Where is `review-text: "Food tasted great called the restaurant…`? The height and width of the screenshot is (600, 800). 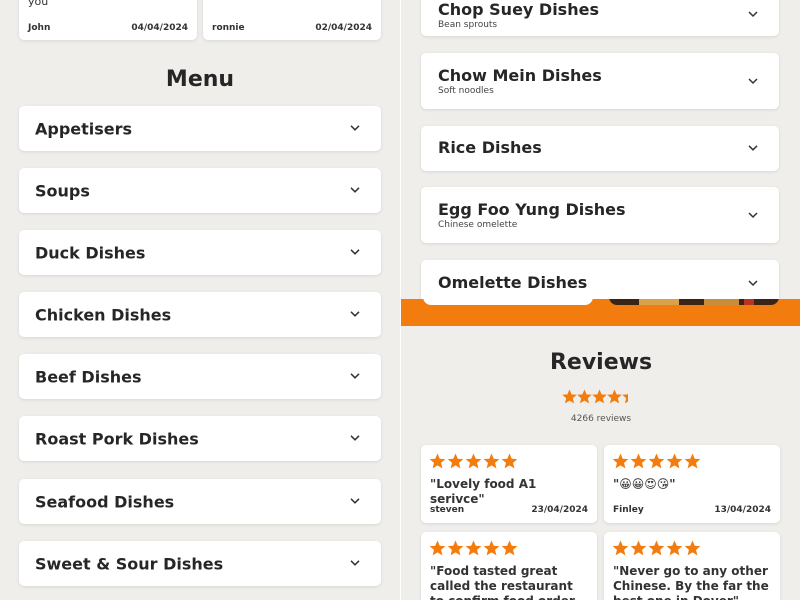
review-text: "Food tasted great called the restaurant… is located at coordinates (504, 582).